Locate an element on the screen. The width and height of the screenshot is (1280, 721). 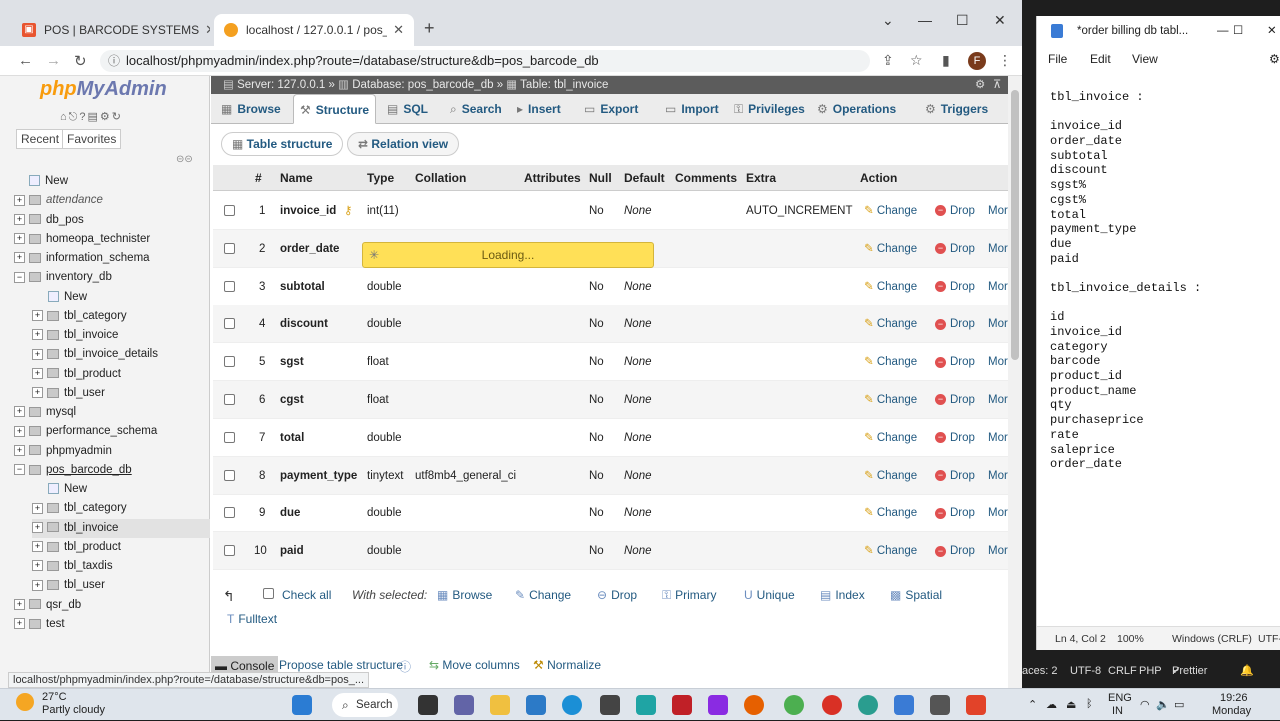
firefox-icon is located at coordinates (754, 705).